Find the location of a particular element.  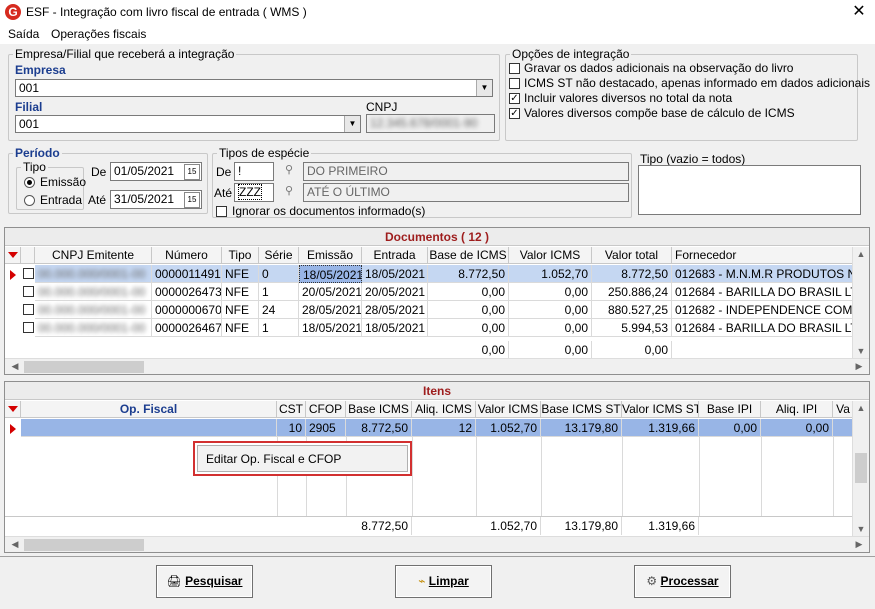

tipo-vazio-input is located at coordinates (749, 190).